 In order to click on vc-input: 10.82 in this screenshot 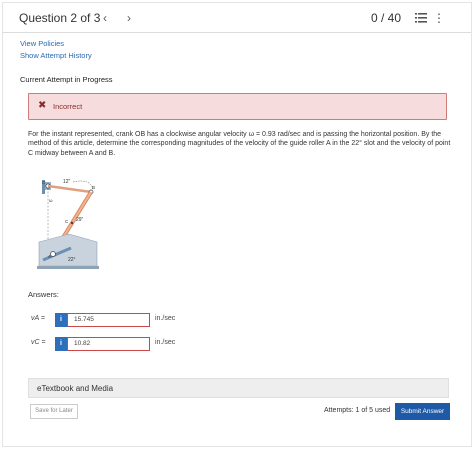, I will do `click(108, 344)`.